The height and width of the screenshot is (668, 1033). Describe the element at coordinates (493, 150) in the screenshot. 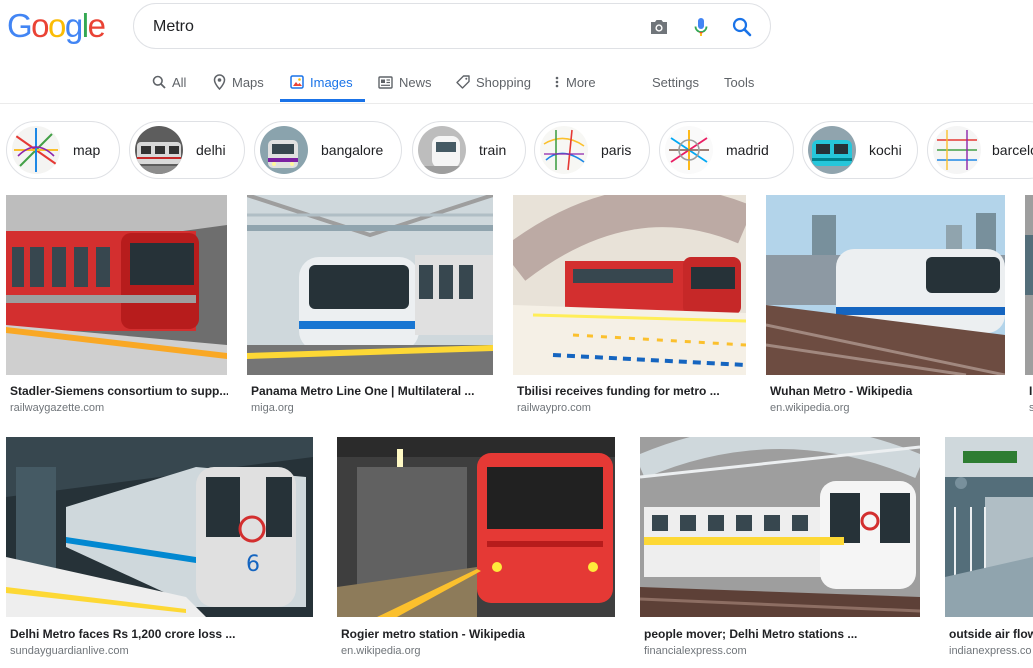

I see `chip-label: train` at that location.